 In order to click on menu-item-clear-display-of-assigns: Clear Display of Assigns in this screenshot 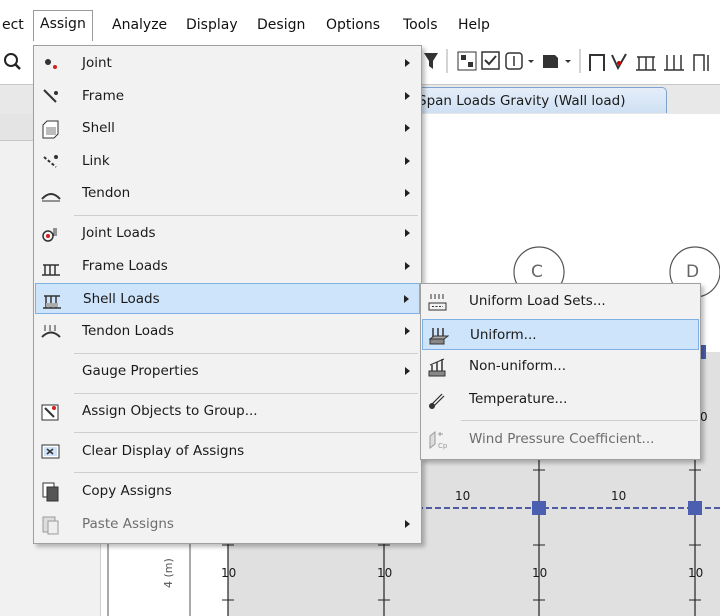, I will do `click(227, 451)`.